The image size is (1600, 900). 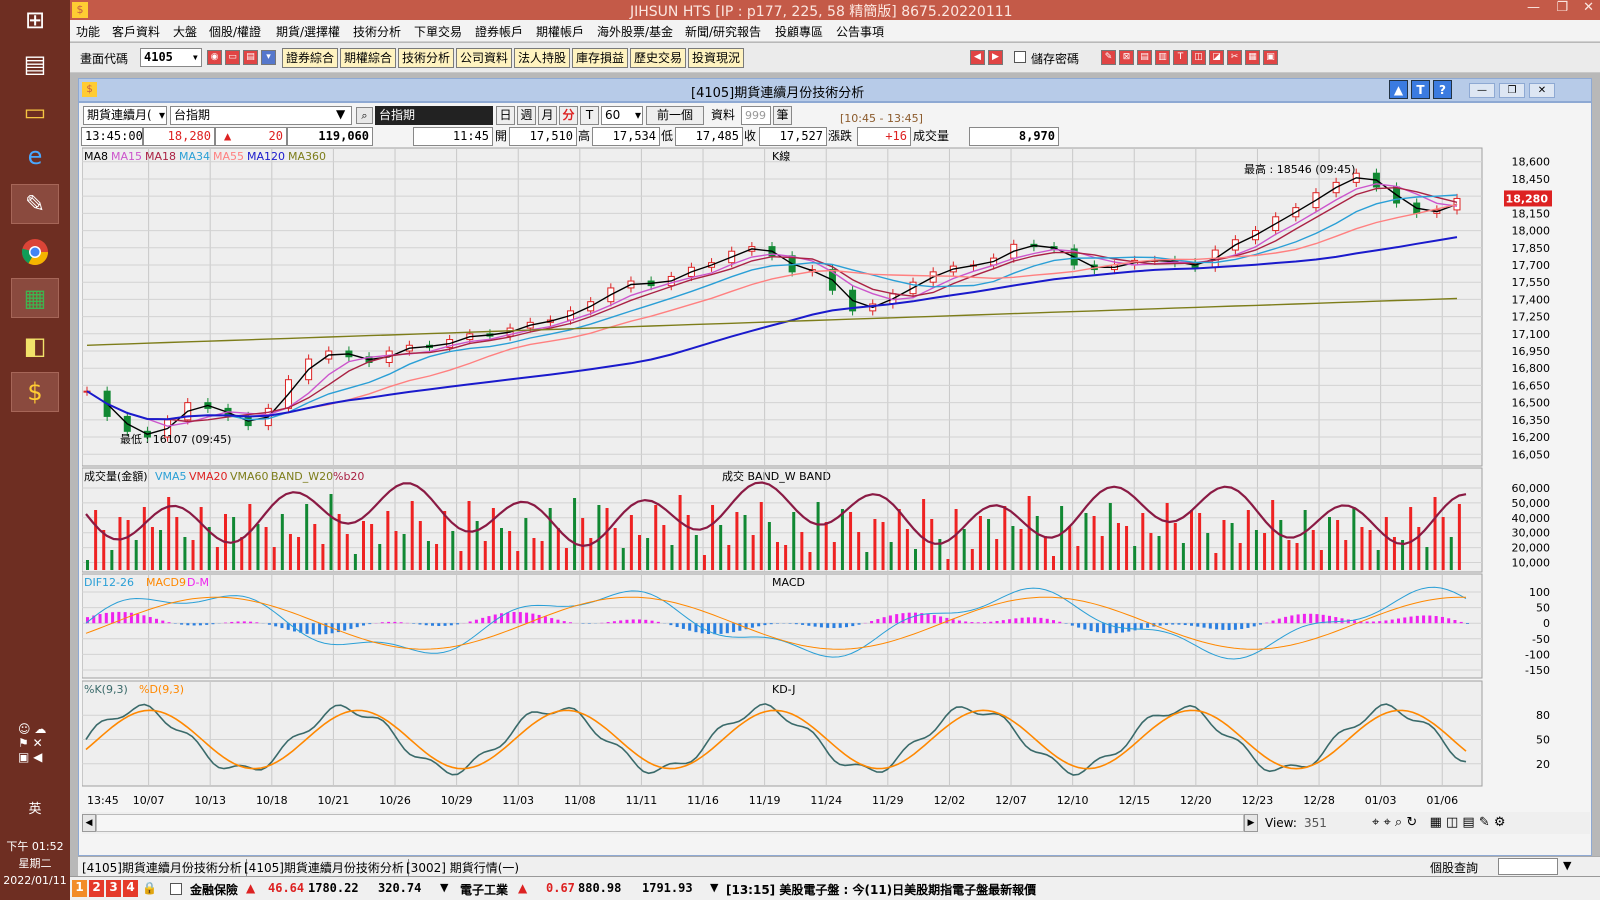 What do you see at coordinates (79, 888) in the screenshot?
I see `ticker-page-1: 1` at bounding box center [79, 888].